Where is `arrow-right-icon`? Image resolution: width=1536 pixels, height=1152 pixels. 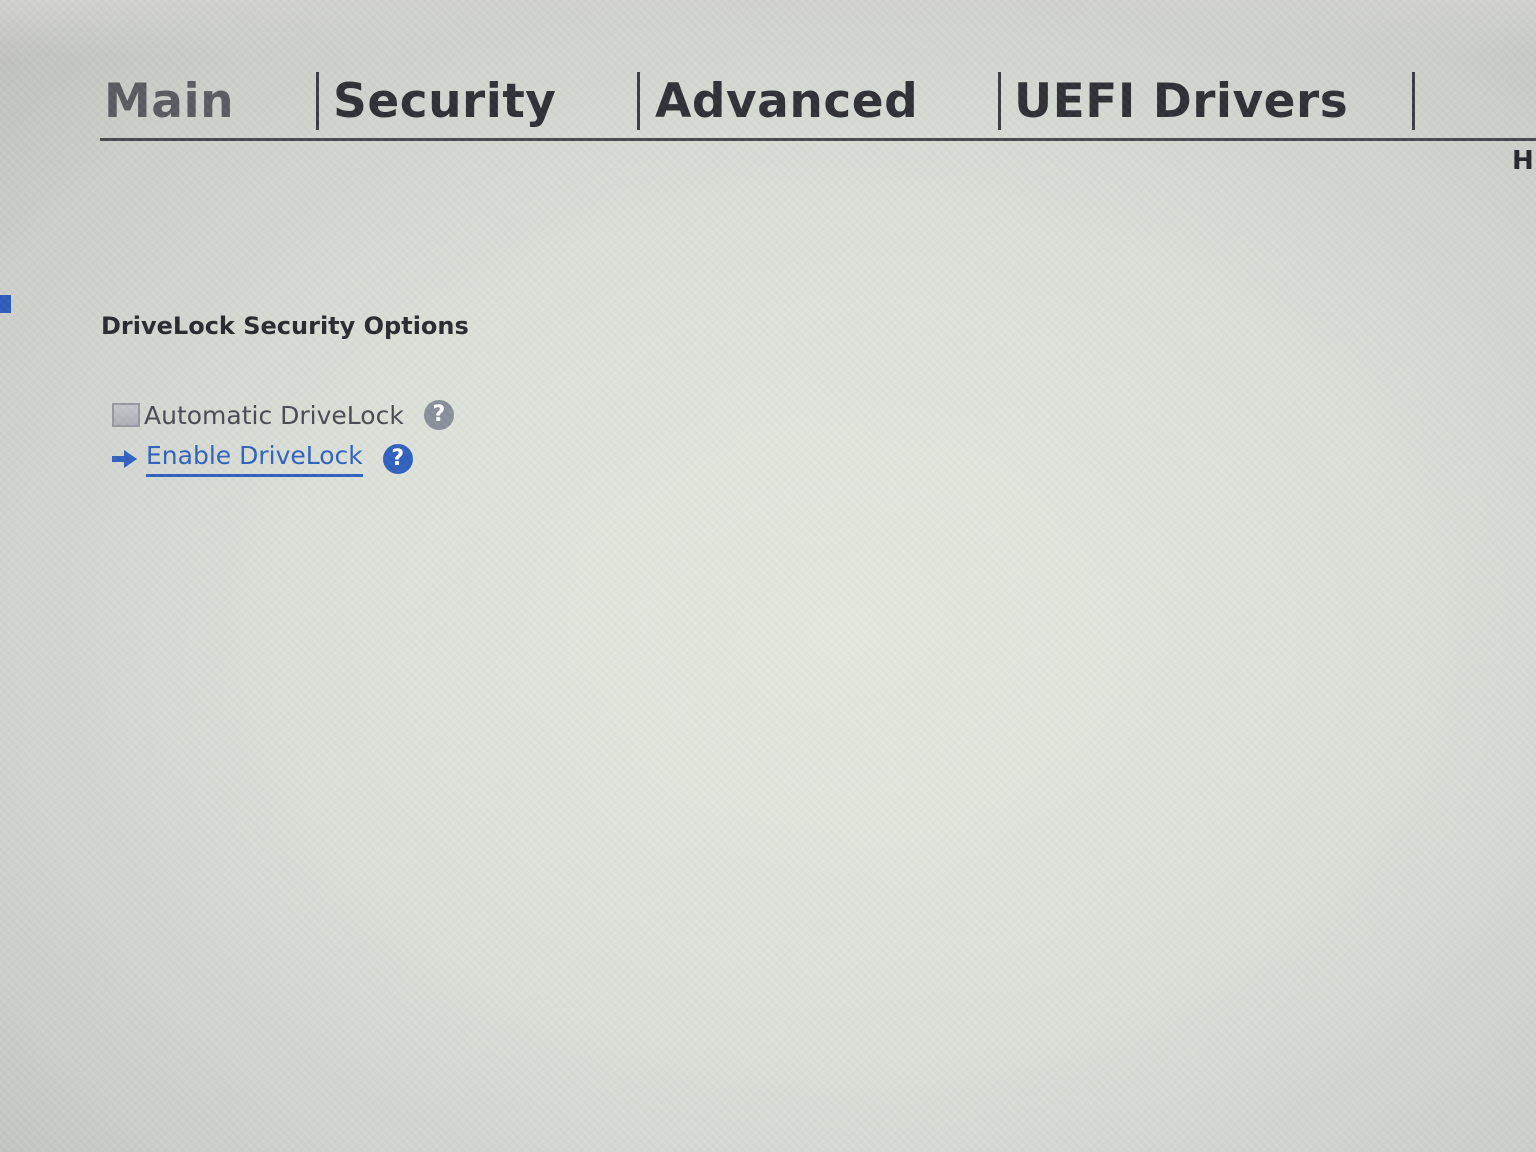
arrow-right-icon is located at coordinates (125, 459).